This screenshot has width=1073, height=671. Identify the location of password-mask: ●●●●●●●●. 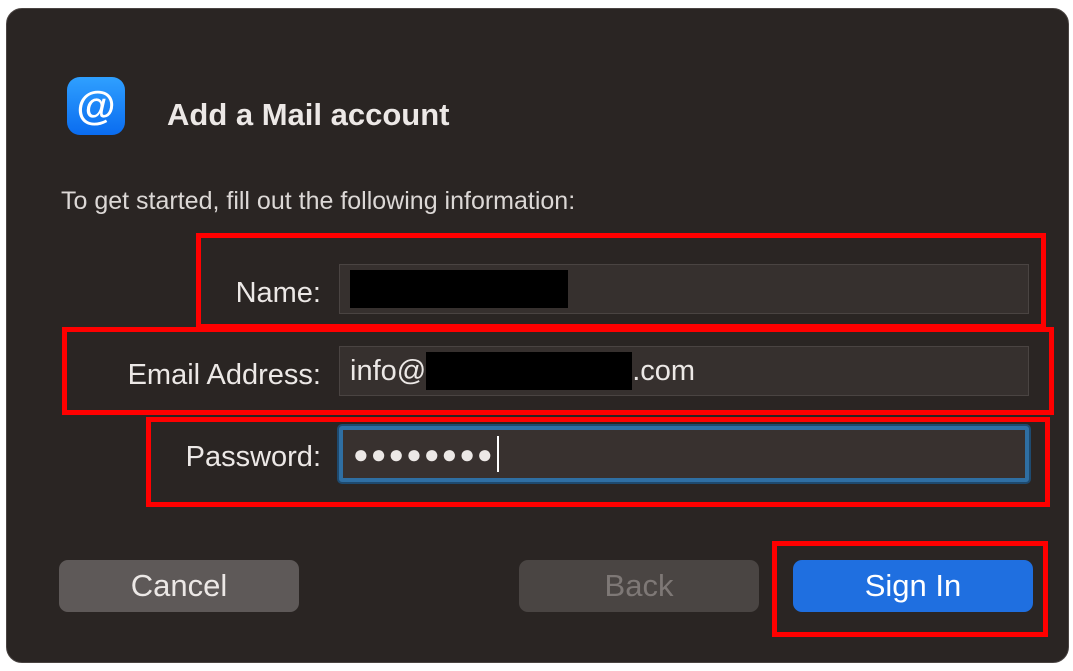
(424, 453).